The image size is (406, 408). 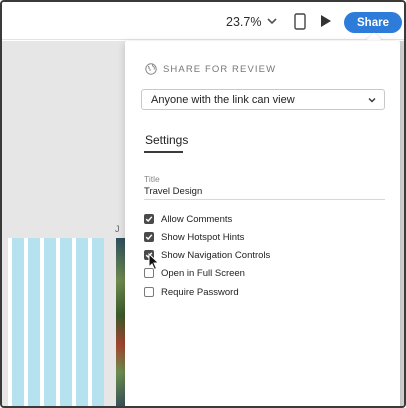 I want to click on artboard-label: J, so click(x=117, y=229).